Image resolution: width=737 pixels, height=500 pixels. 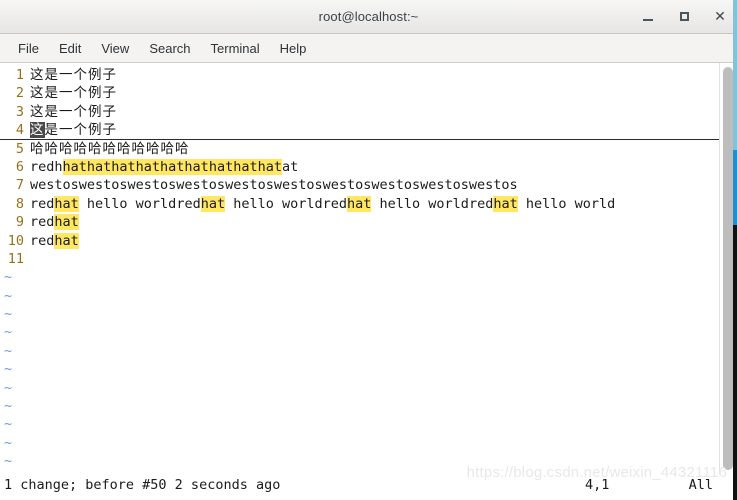 I want to click on text-span: 是一个例子, so click(x=80, y=130).